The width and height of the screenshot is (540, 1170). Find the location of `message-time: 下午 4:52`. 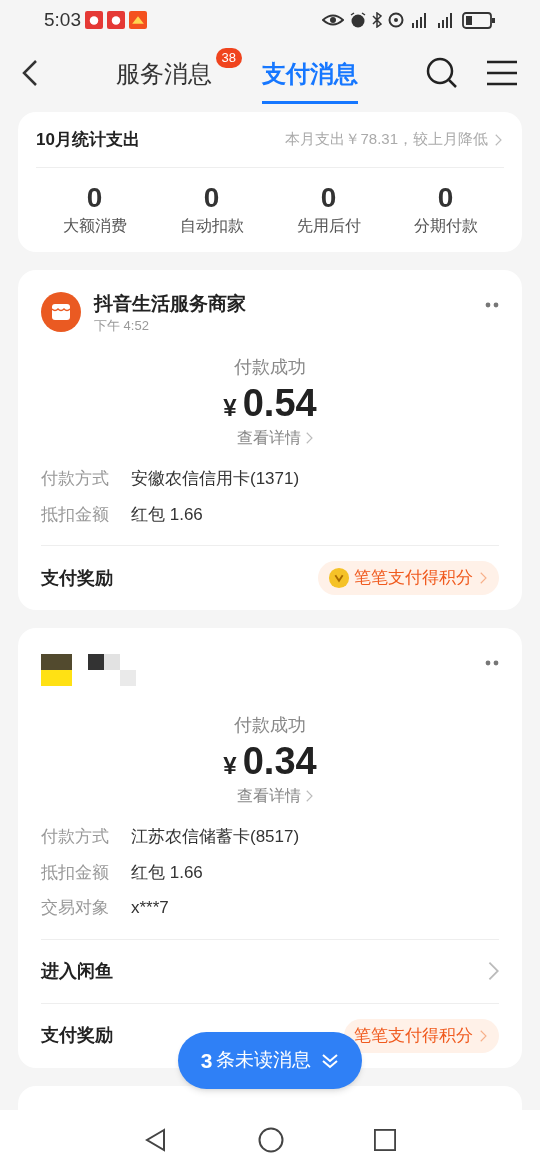

message-time: 下午 4:52 is located at coordinates (122, 326).